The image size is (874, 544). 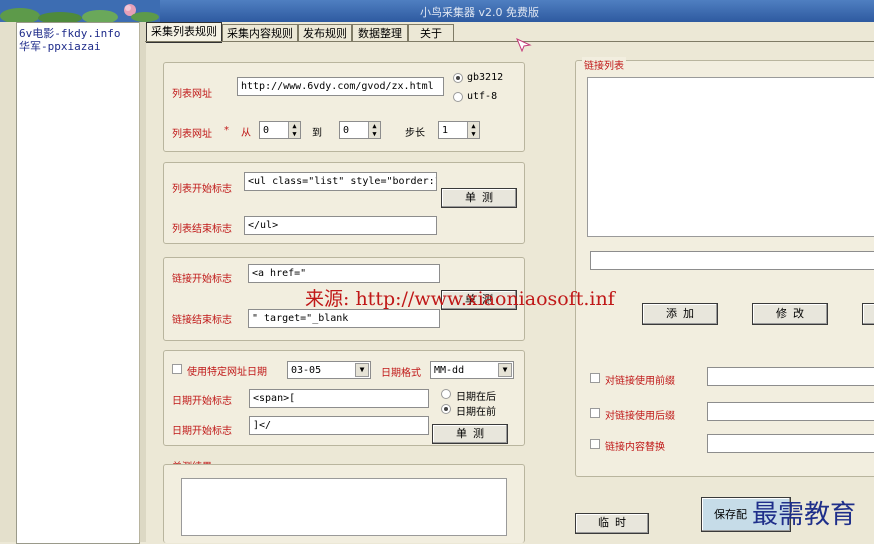 What do you see at coordinates (790, 411) in the screenshot?
I see `suffix-input` at bounding box center [790, 411].